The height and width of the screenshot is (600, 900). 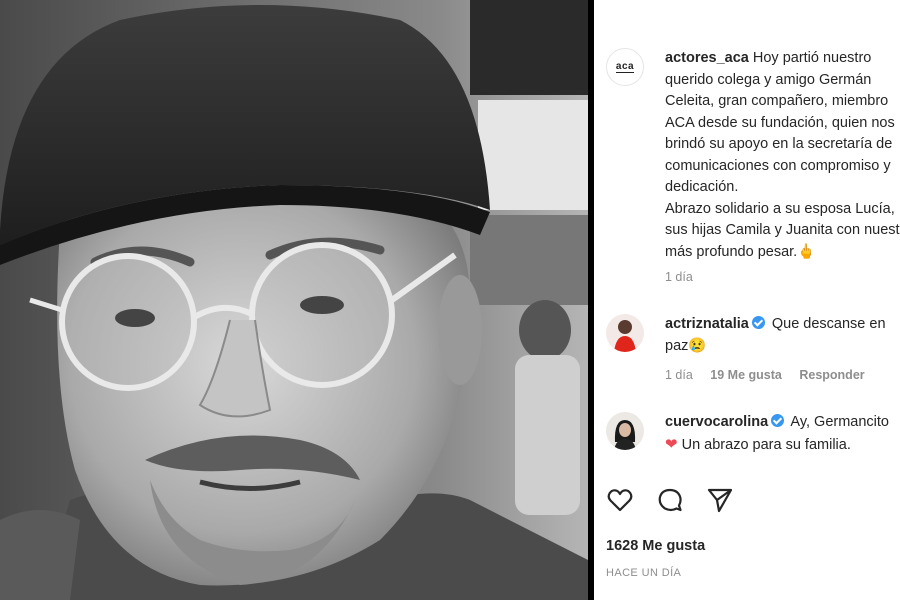 I want to click on caption-line: dedicación., so click(x=702, y=187).